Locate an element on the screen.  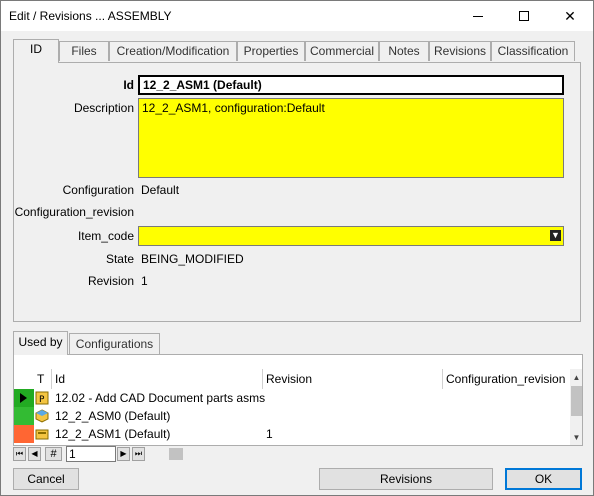
id-field: 12_2_ASM1 (Default) is located at coordinates (351, 85).